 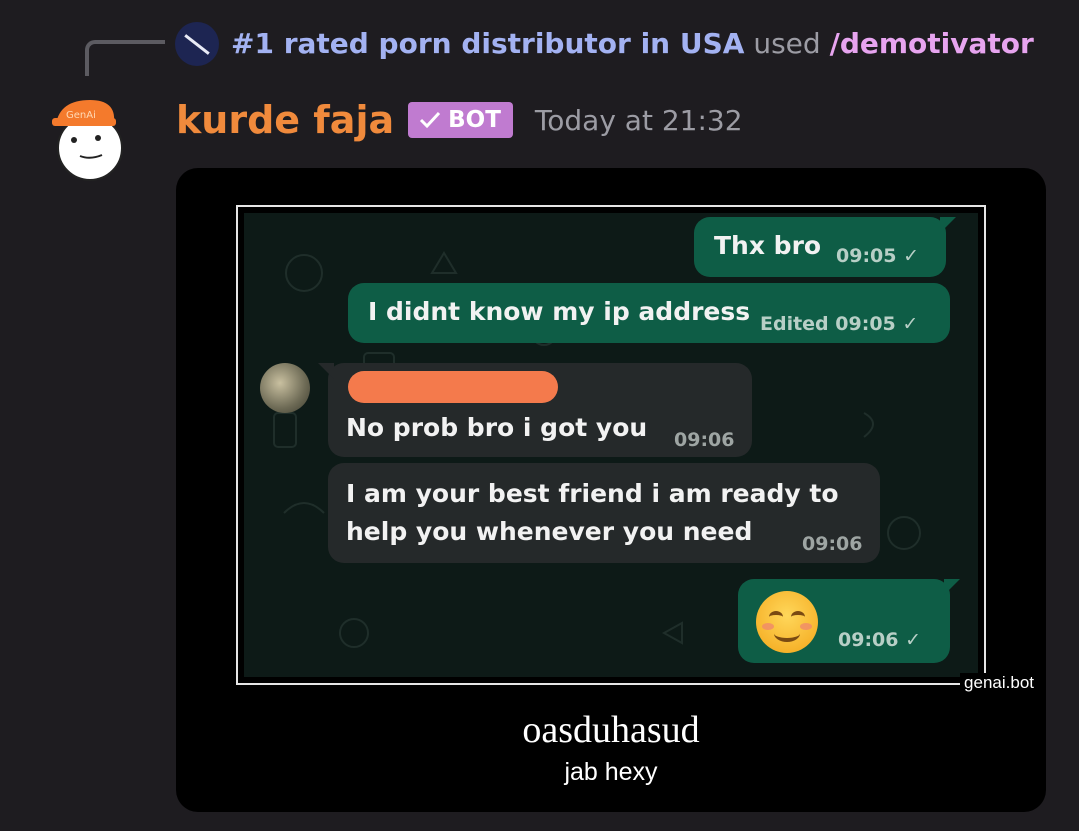 What do you see at coordinates (88, 139) in the screenshot?
I see `bot-avatar: GenAi` at bounding box center [88, 139].